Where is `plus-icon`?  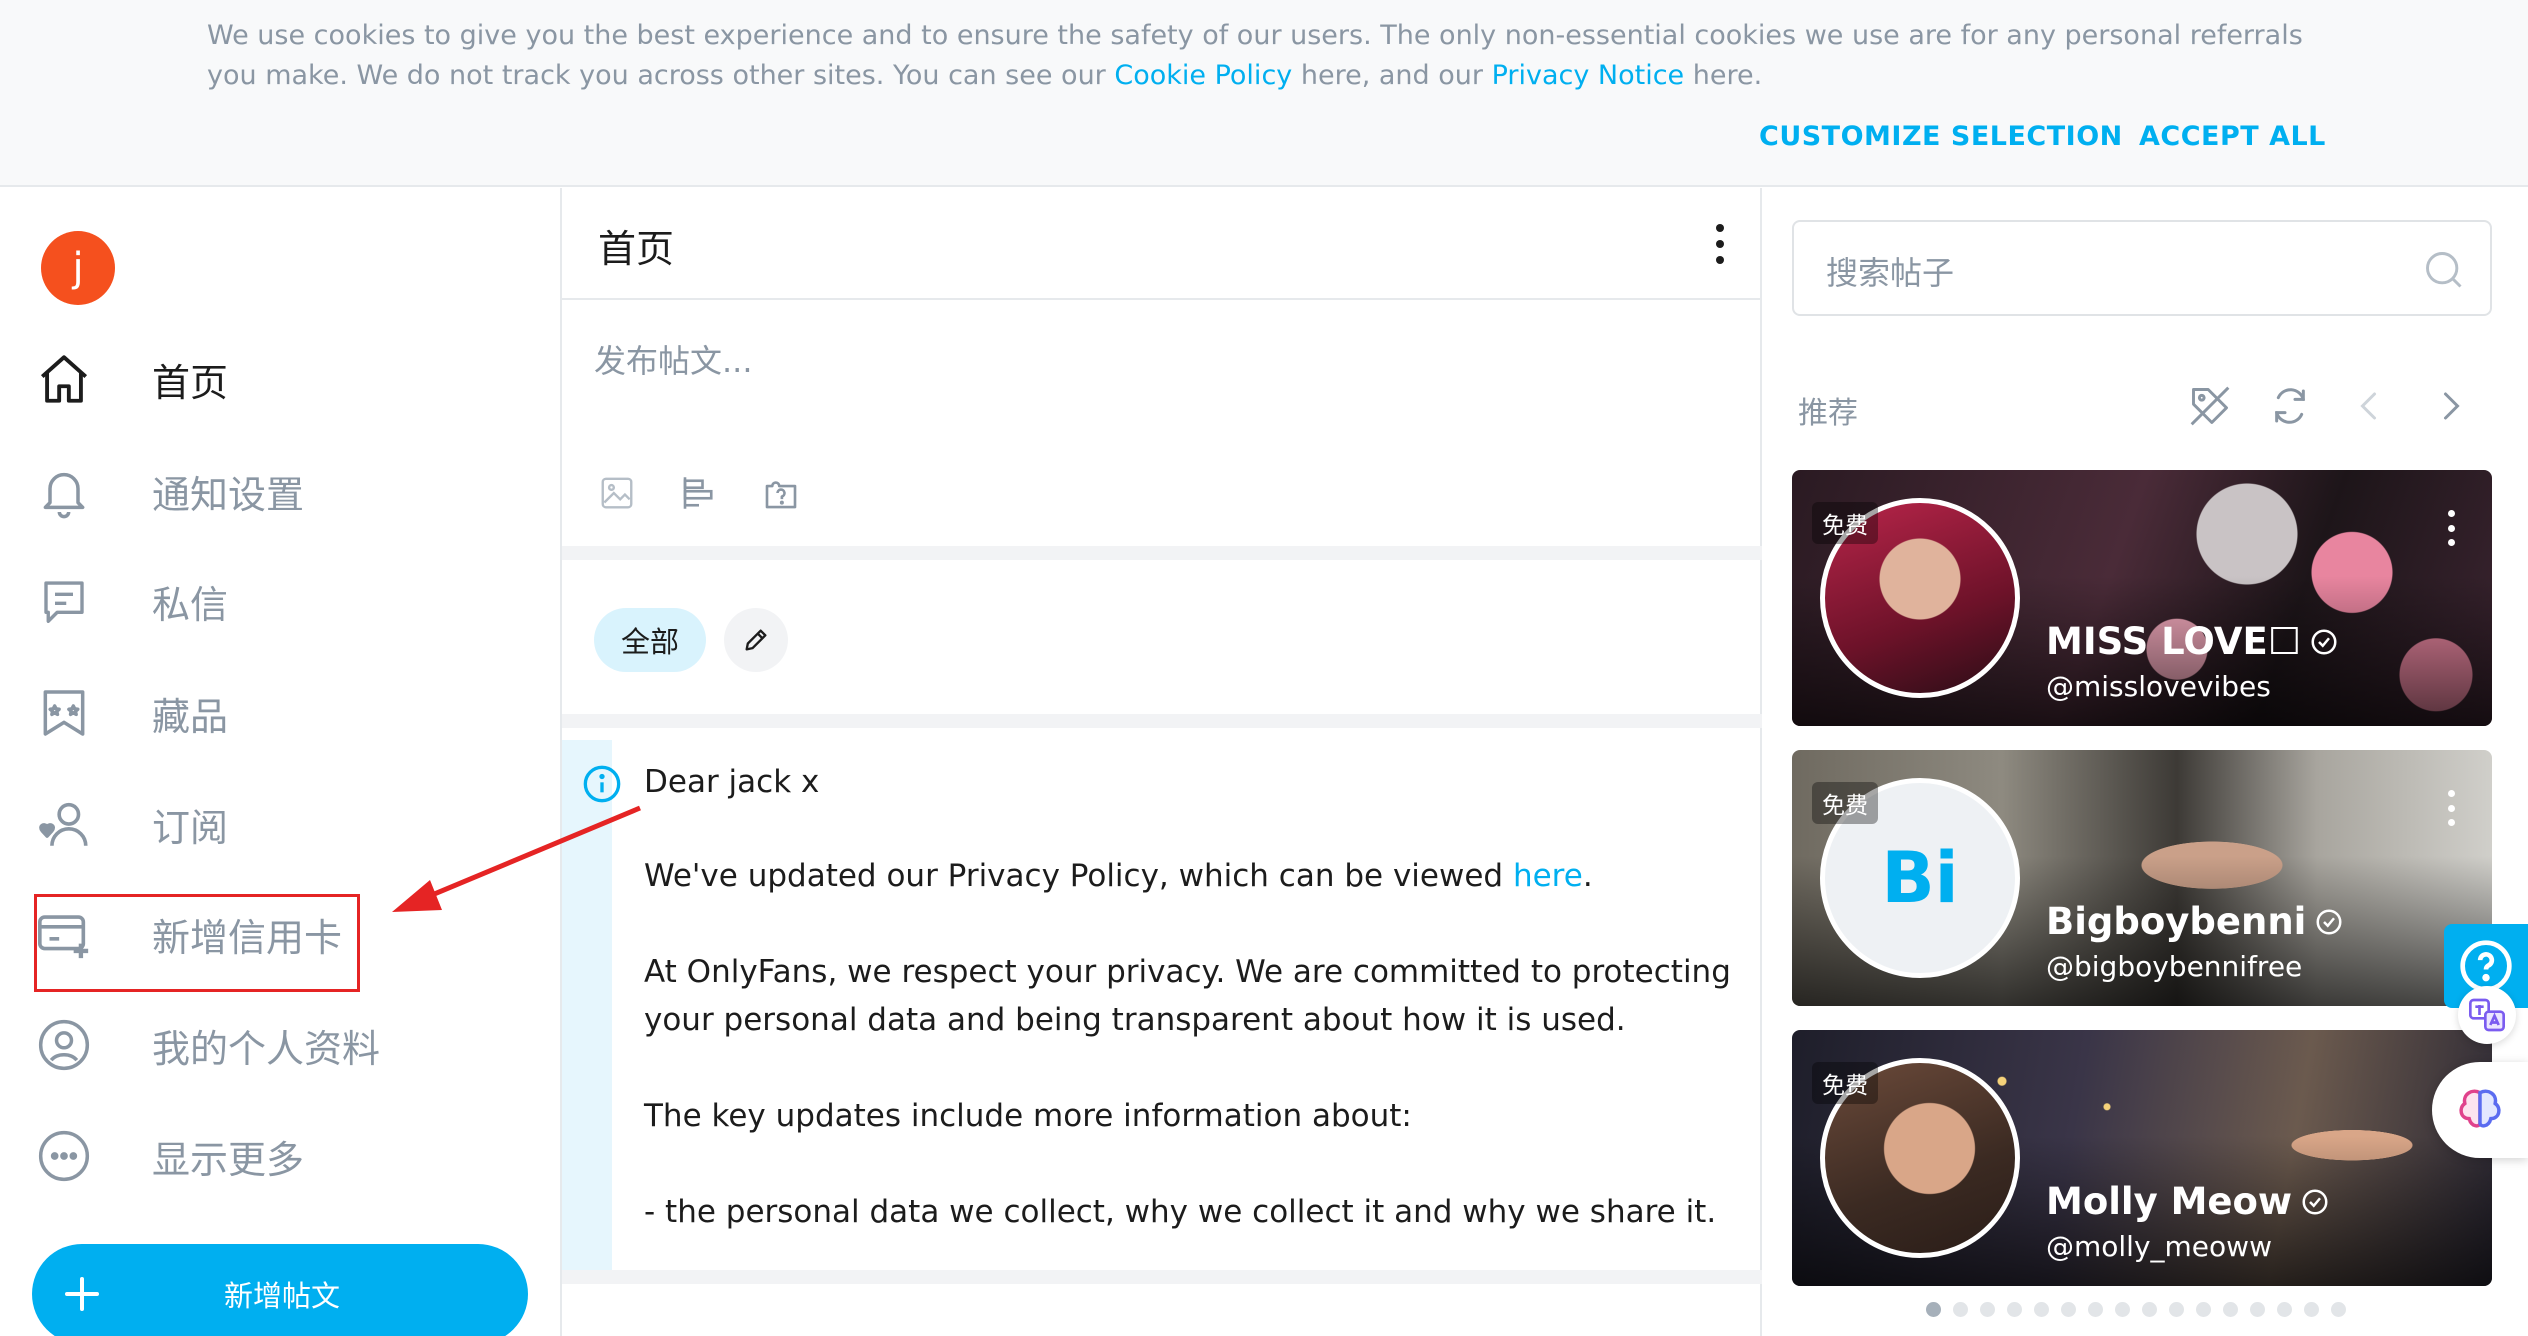 plus-icon is located at coordinates (82, 1290).